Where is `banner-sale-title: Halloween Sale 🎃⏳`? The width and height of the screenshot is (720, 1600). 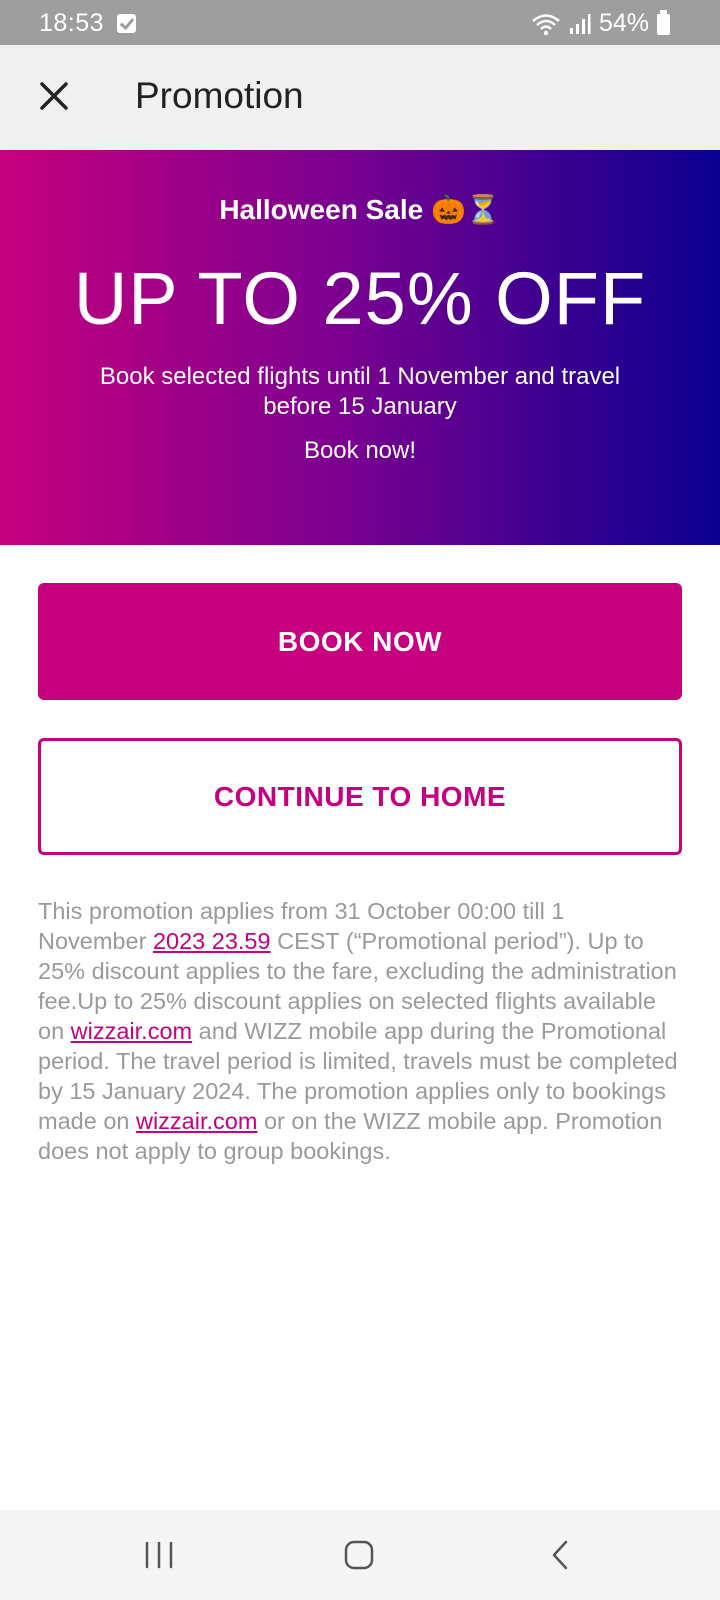
banner-sale-title: Halloween Sale 🎃⏳ is located at coordinates (360, 209).